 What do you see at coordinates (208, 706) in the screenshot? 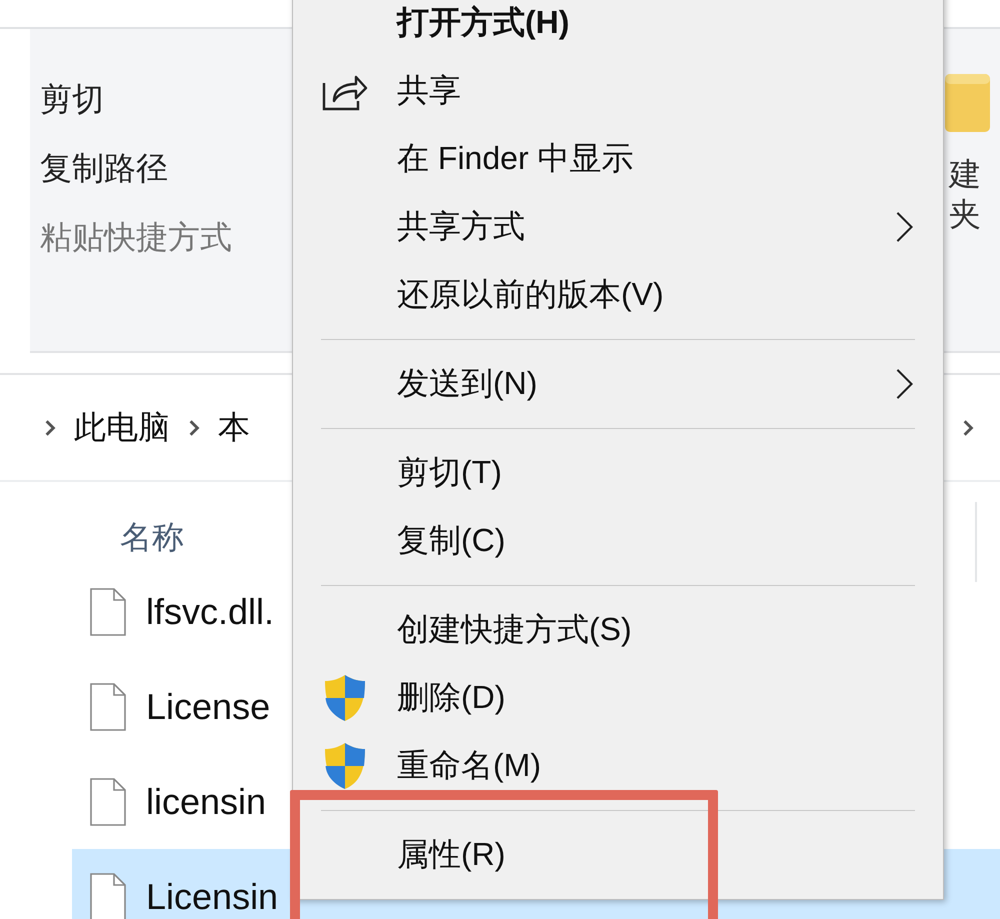
I see `file-name: License` at bounding box center [208, 706].